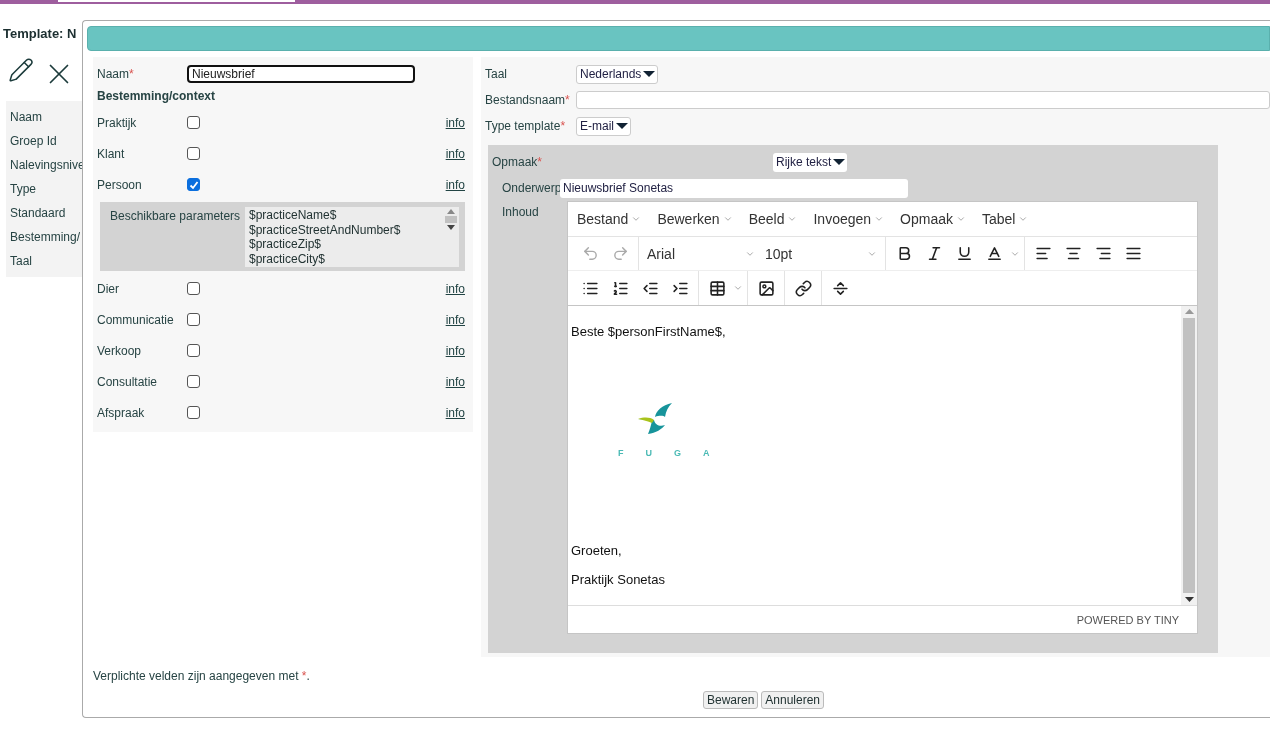 The image size is (1270, 730). Describe the element at coordinates (21, 70) in the screenshot. I see `edit-icon` at that location.